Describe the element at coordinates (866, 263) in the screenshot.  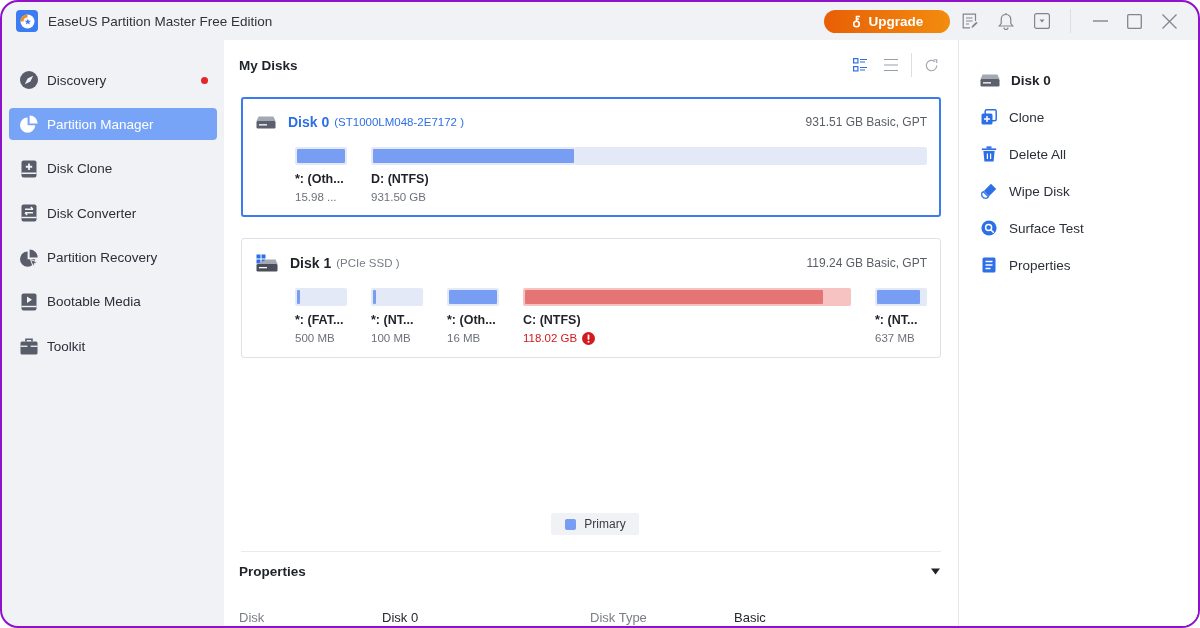
I see `disk-summary: 119.24 GB Basic, GPT` at that location.